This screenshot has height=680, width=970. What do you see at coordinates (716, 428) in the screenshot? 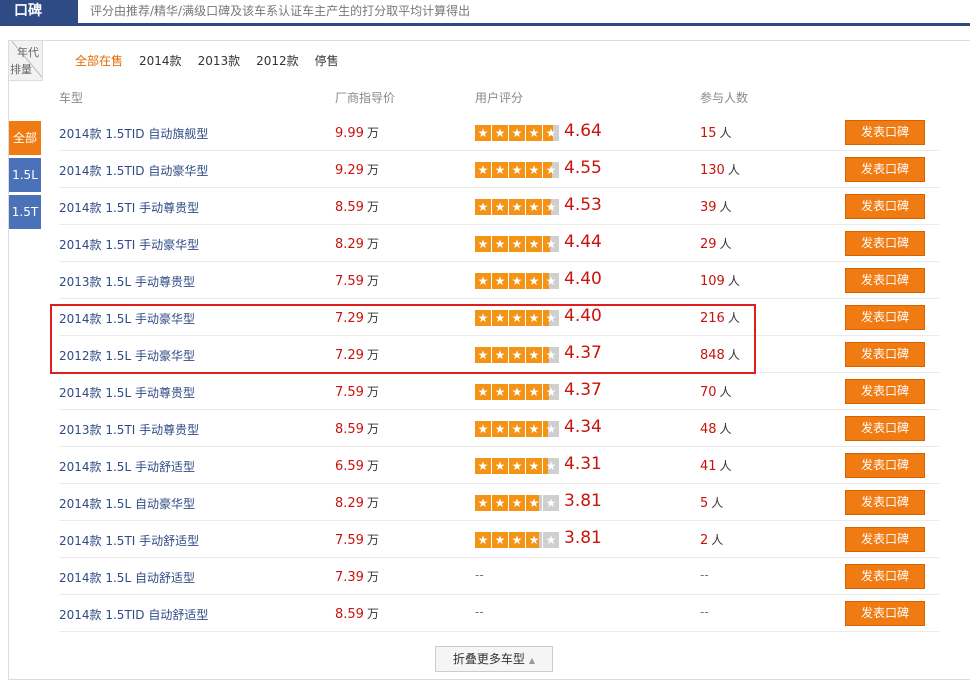
I see `participant-count: 48 人` at bounding box center [716, 428].